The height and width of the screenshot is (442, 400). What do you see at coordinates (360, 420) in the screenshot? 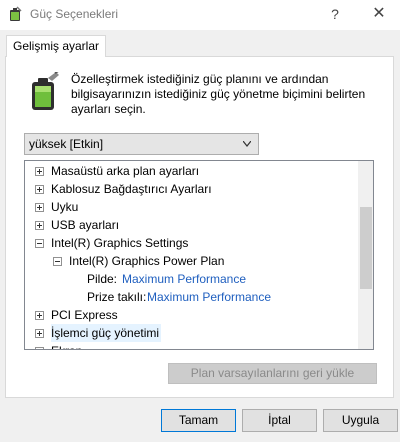
I see `apply-button: Uygula` at bounding box center [360, 420].